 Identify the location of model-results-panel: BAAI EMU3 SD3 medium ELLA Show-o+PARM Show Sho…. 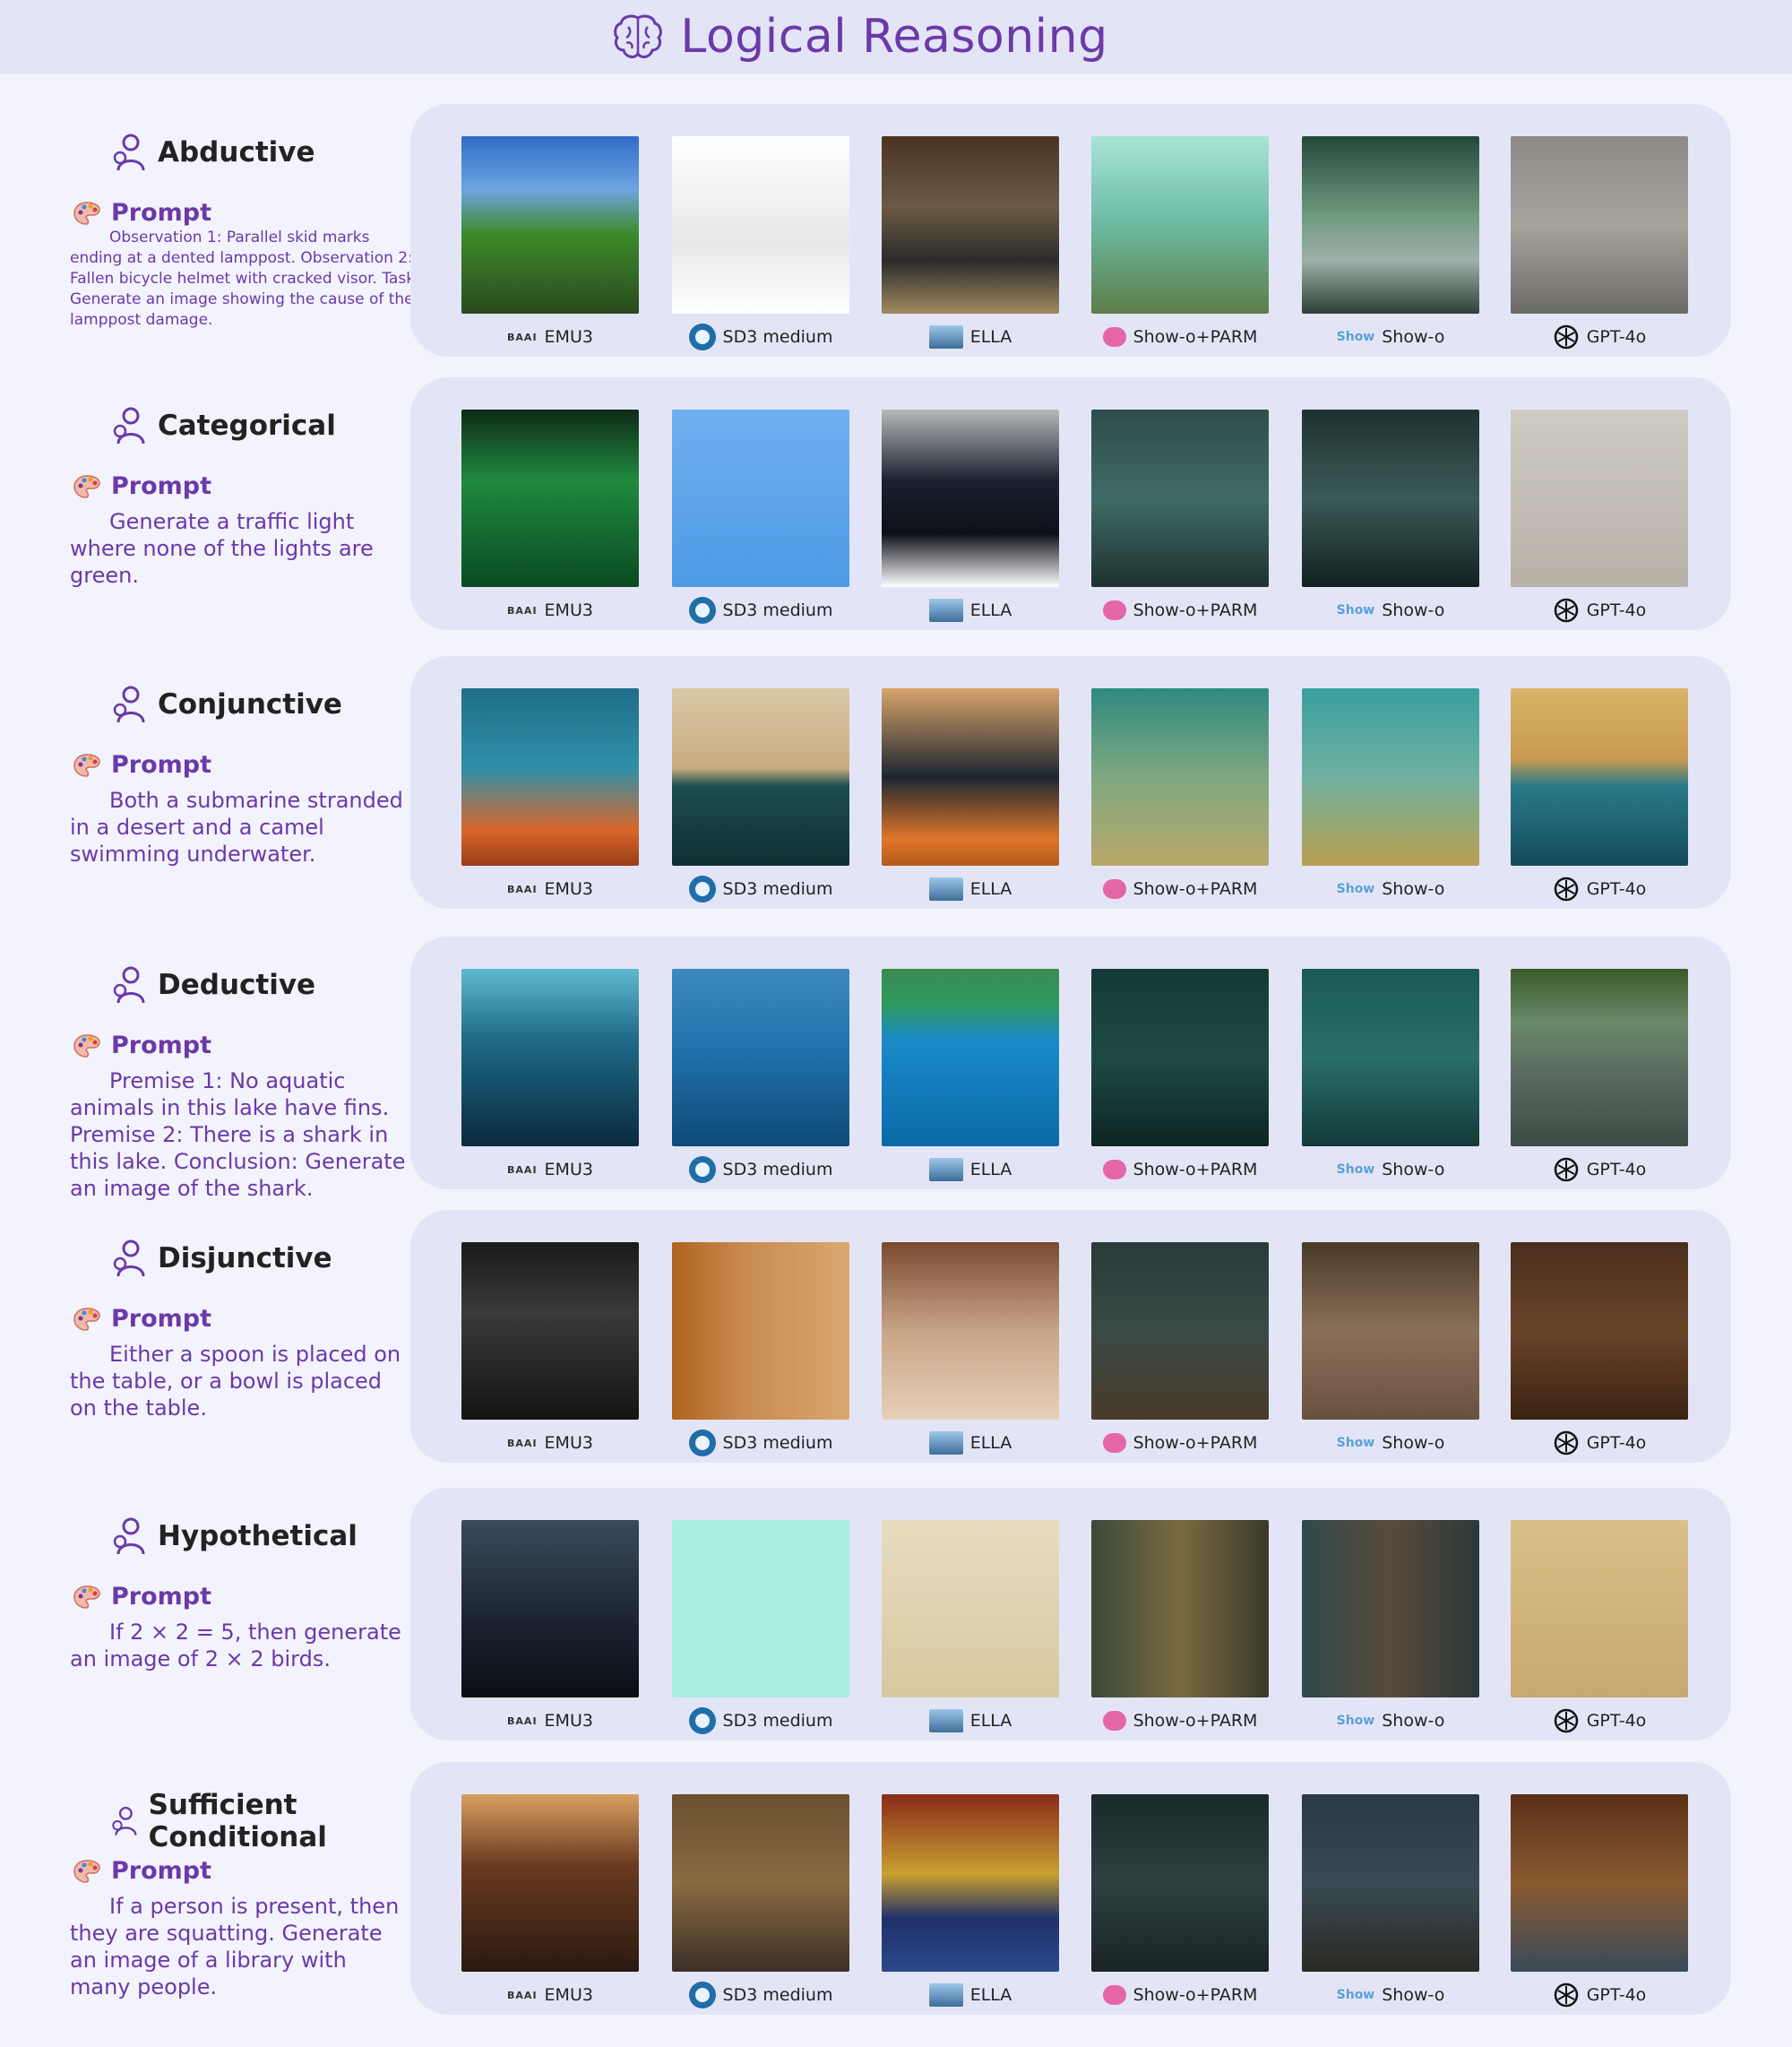
(1070, 1337).